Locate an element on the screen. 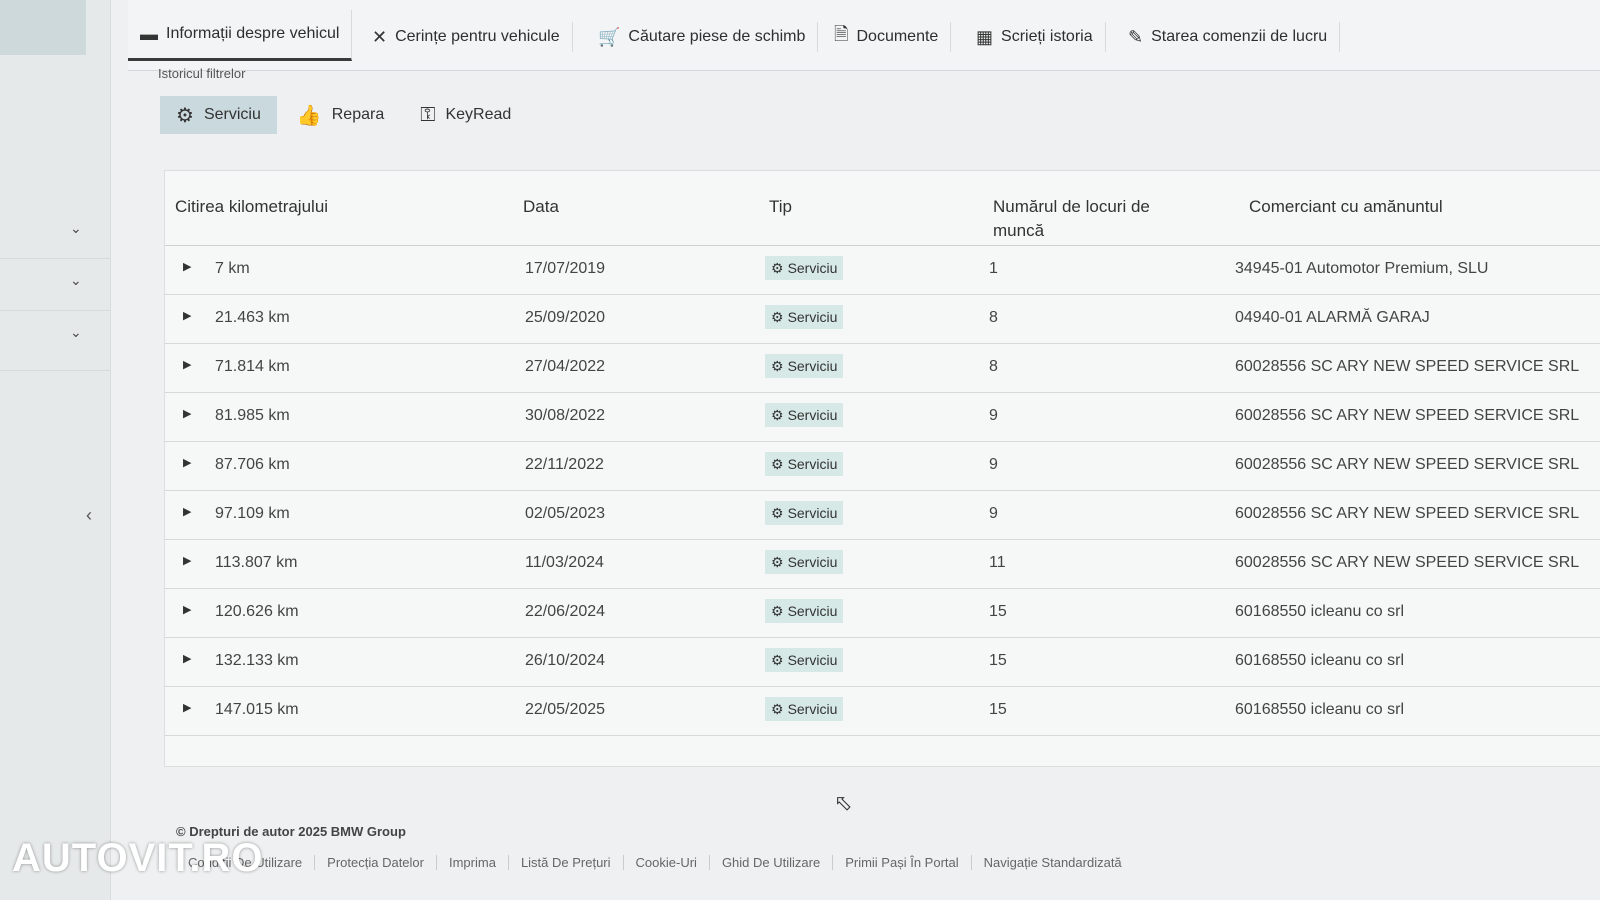 The height and width of the screenshot is (900, 1600). header-date: Data is located at coordinates (541, 207).